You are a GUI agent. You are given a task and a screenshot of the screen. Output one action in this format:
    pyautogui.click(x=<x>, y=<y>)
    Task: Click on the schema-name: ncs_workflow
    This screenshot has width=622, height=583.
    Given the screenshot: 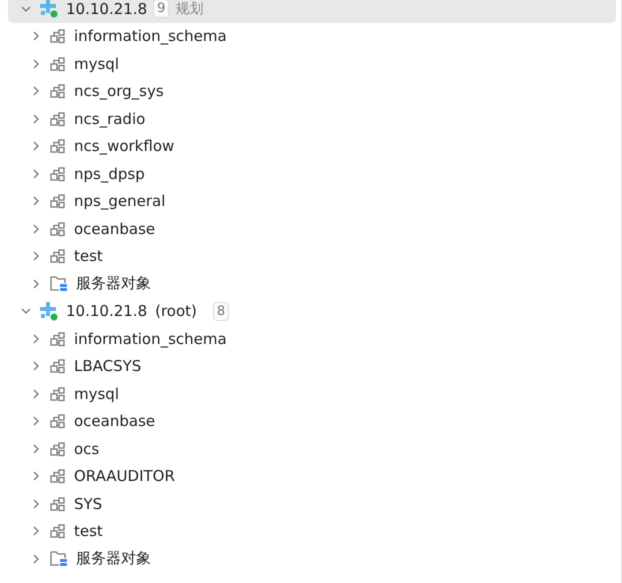 What is the action you would take?
    pyautogui.click(x=124, y=146)
    